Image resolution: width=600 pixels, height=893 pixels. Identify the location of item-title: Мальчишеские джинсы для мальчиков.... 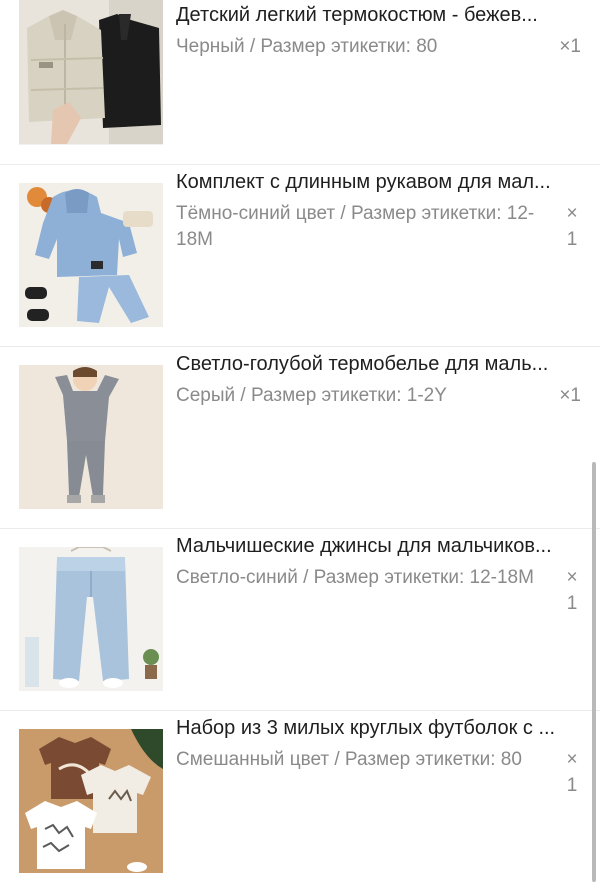
(378, 546).